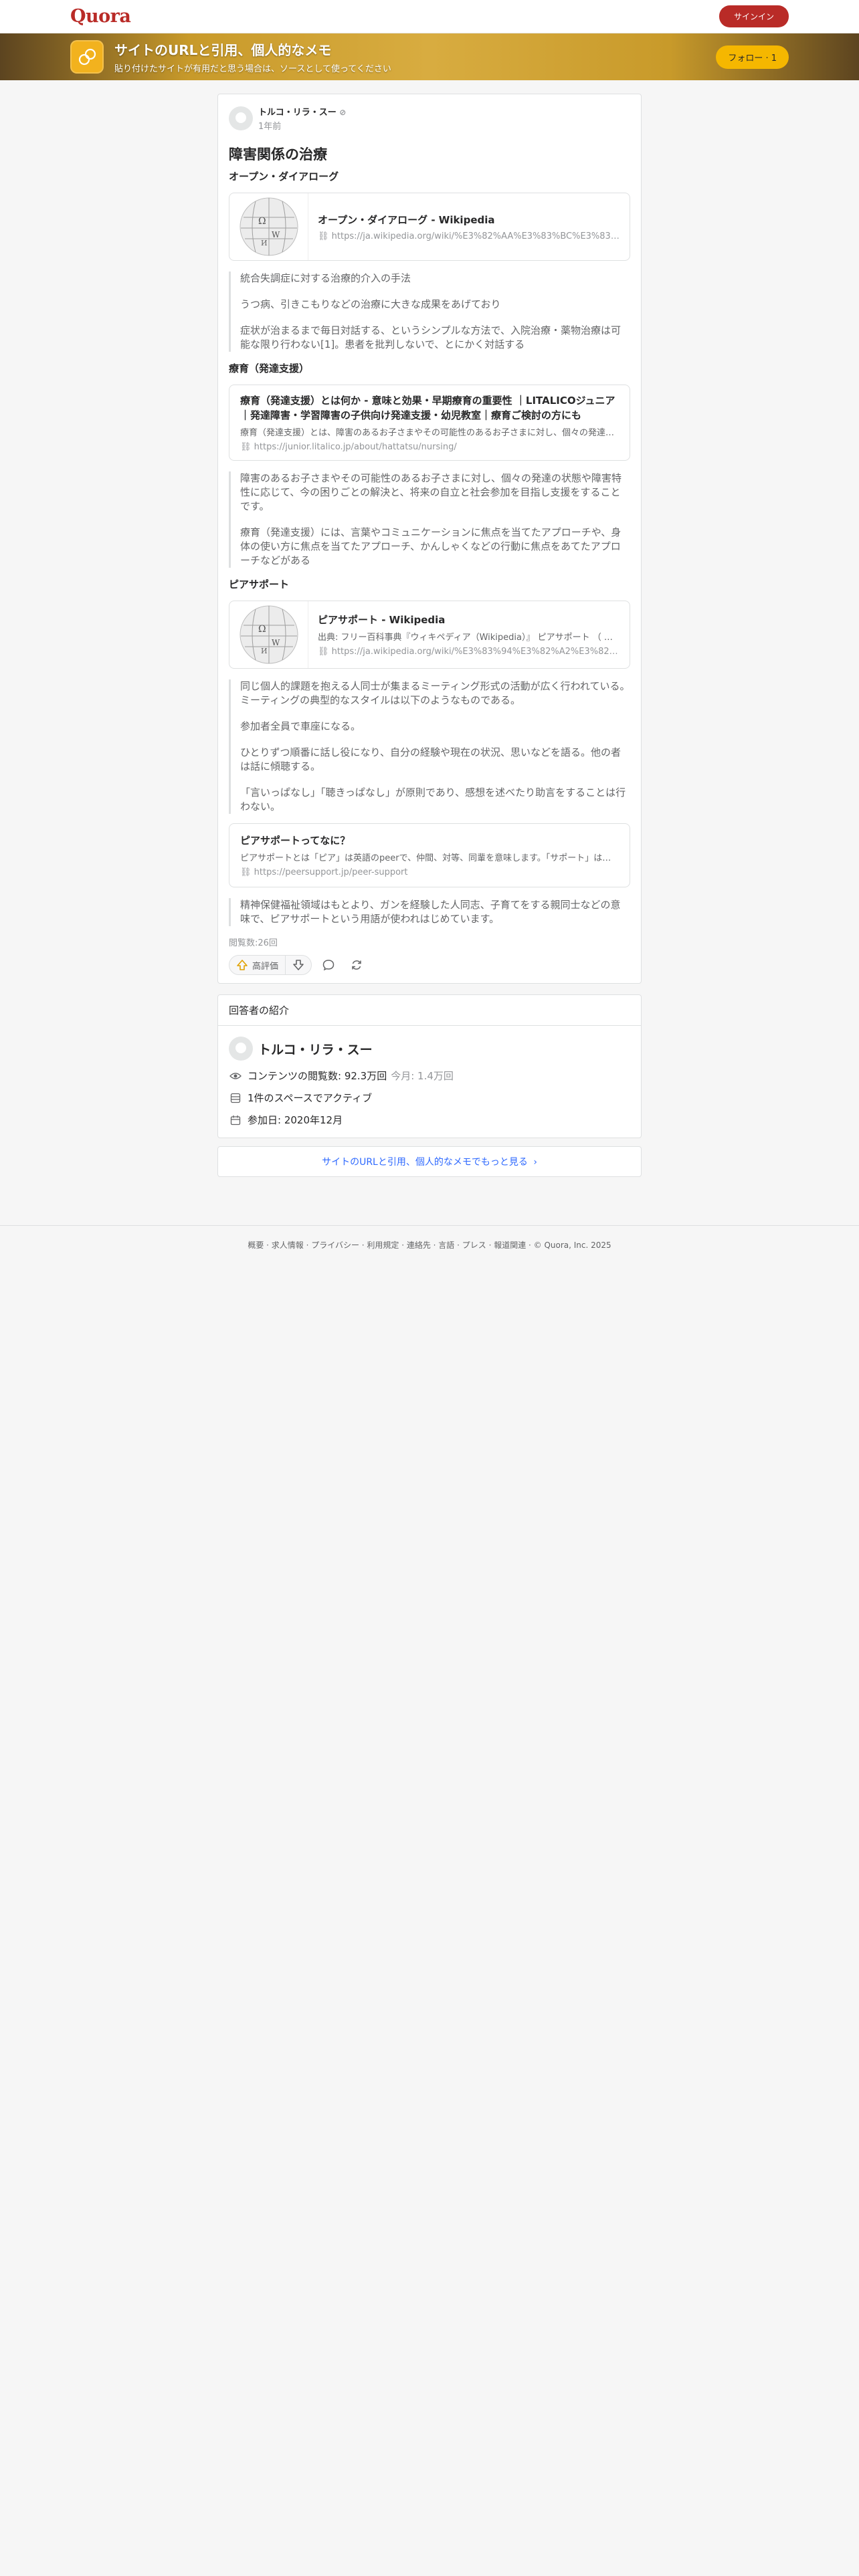 Image resolution: width=859 pixels, height=2576 pixels. Describe the element at coordinates (752, 57) in the screenshot. I see `follow-button: フォロー · 1` at that location.